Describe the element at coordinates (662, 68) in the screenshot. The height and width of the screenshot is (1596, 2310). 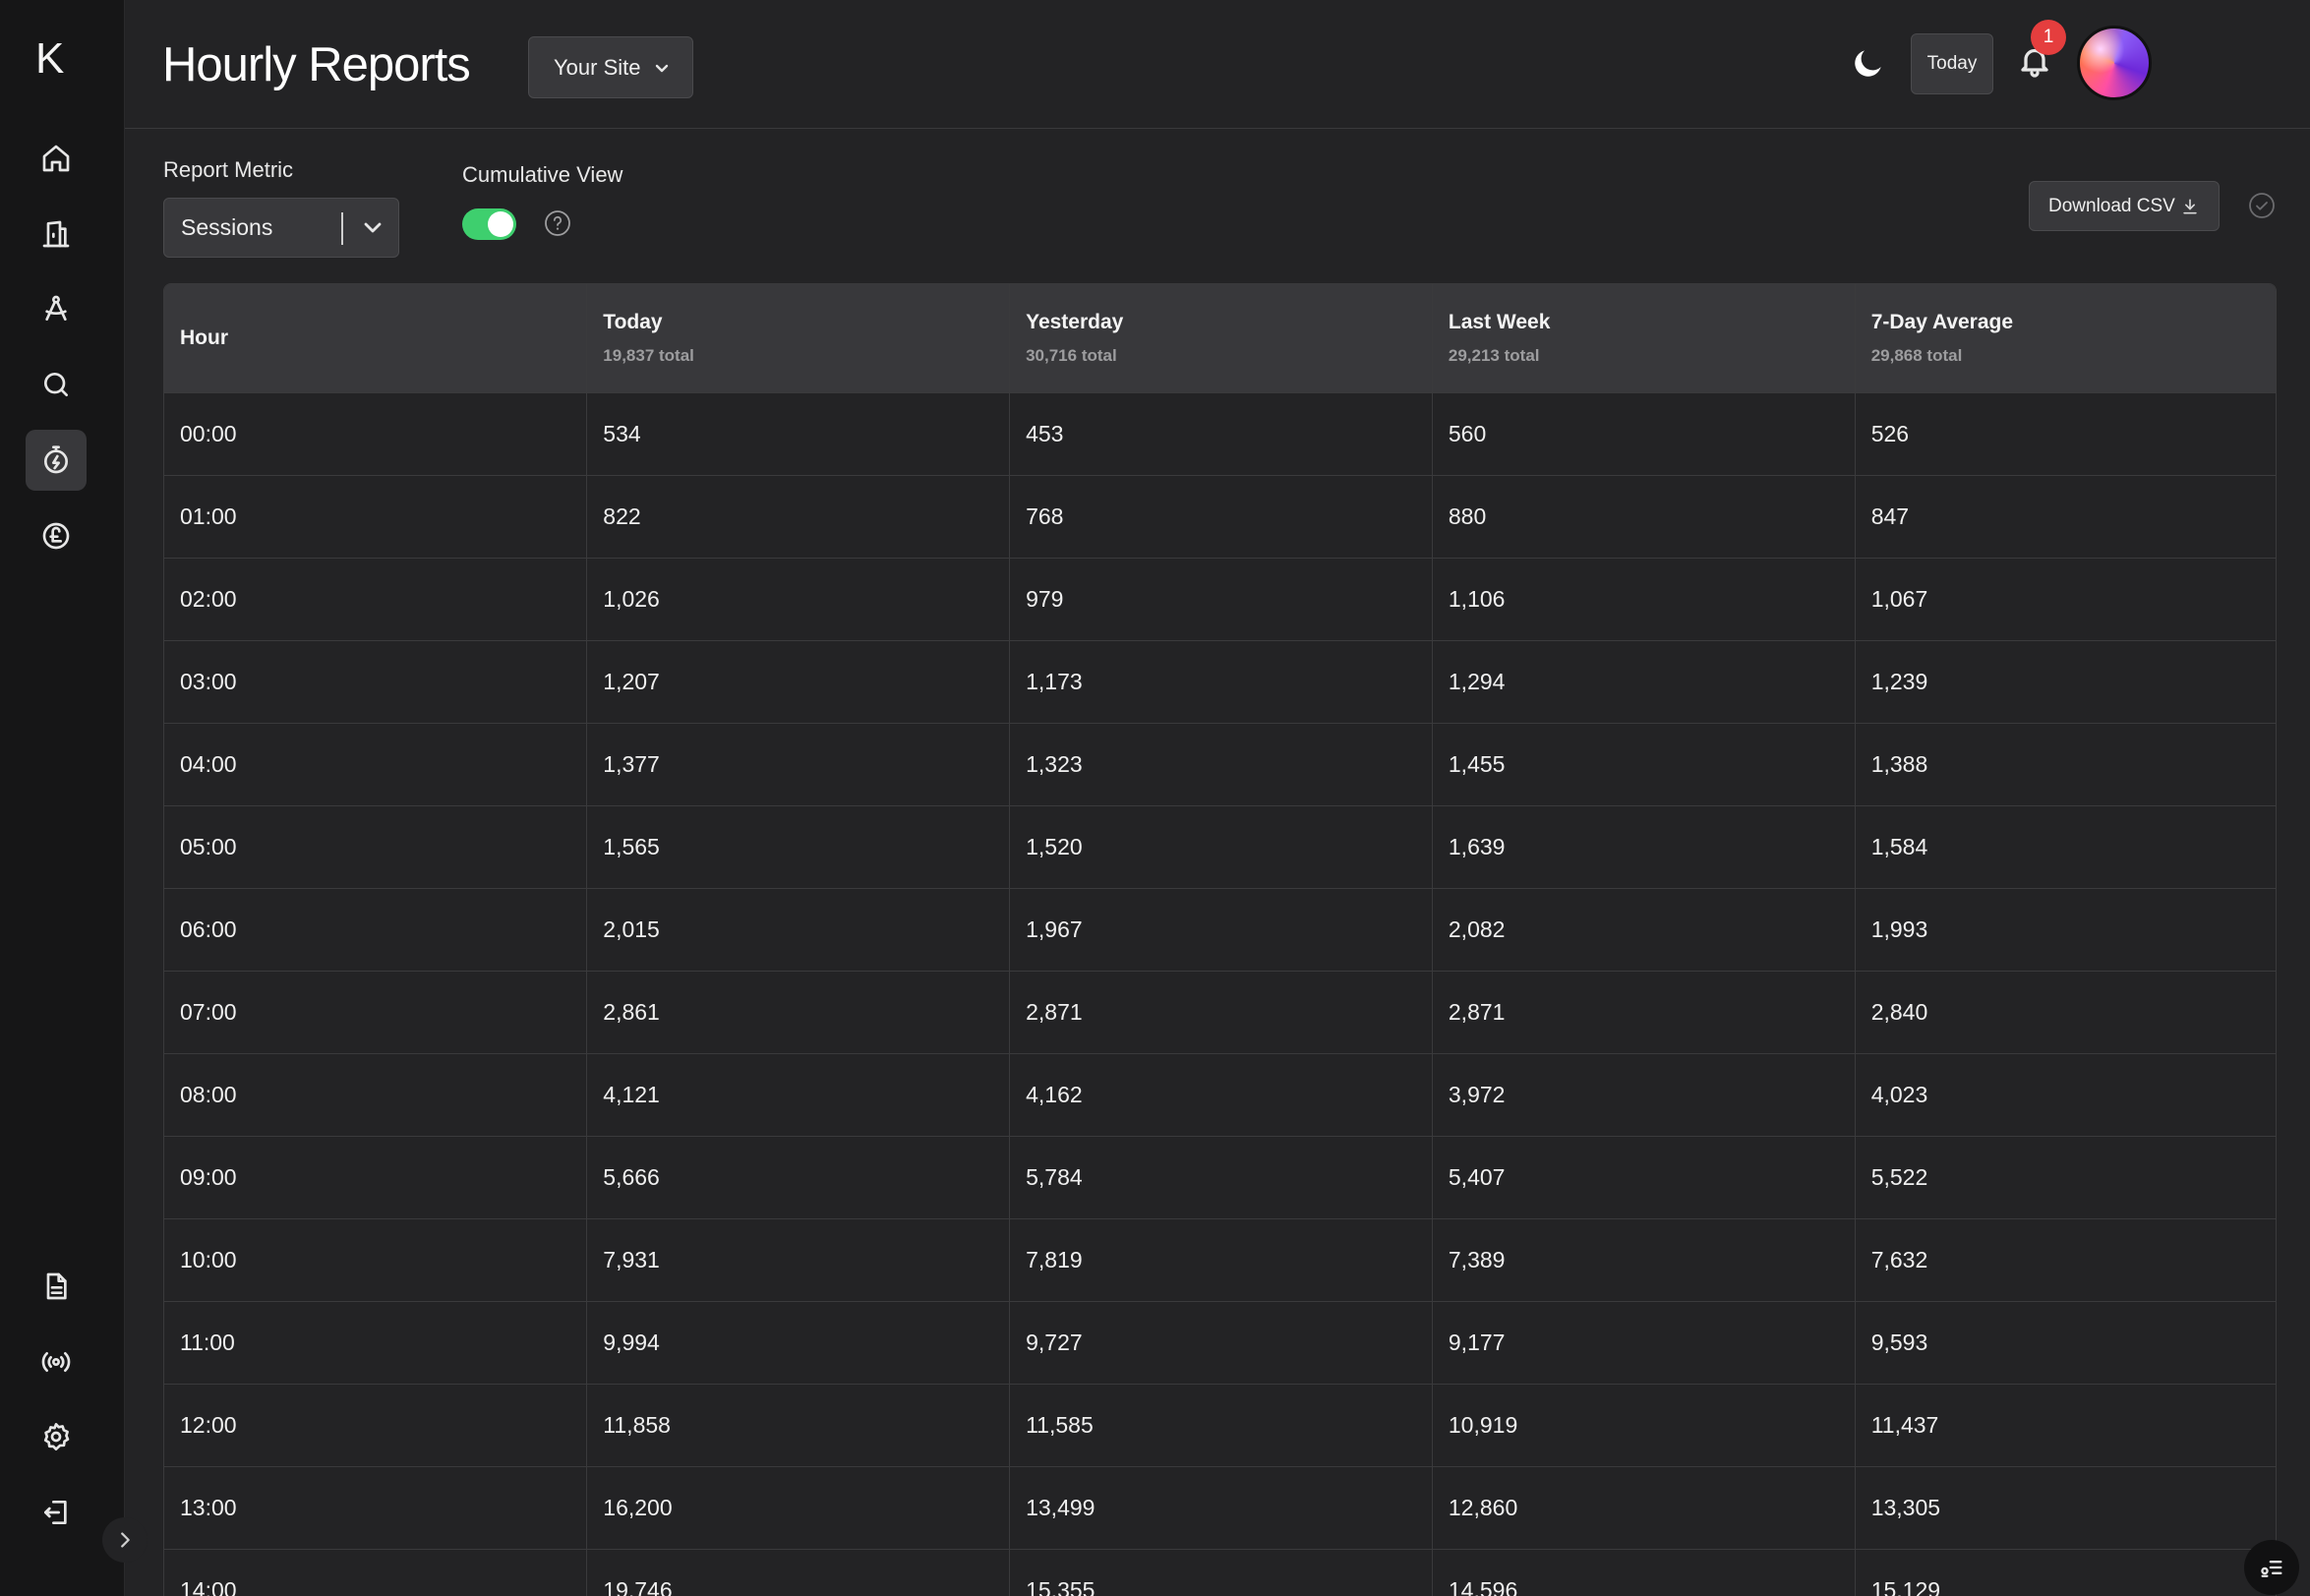
I see `chevron-down-icon` at that location.